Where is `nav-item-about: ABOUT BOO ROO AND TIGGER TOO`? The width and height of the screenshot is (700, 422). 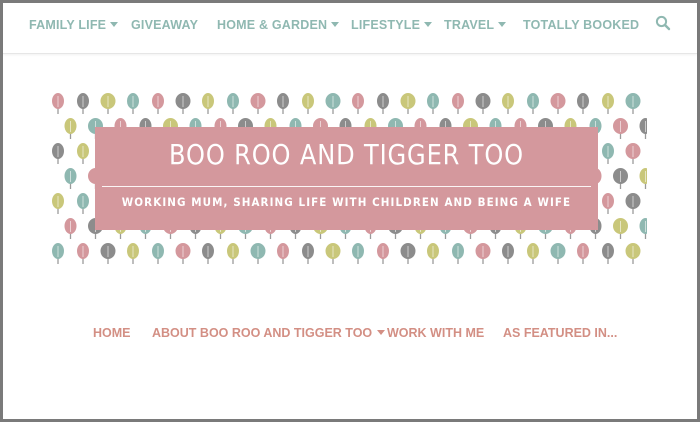
nav-item-about: ABOUT BOO ROO AND TIGGER TOO is located at coordinates (269, 333).